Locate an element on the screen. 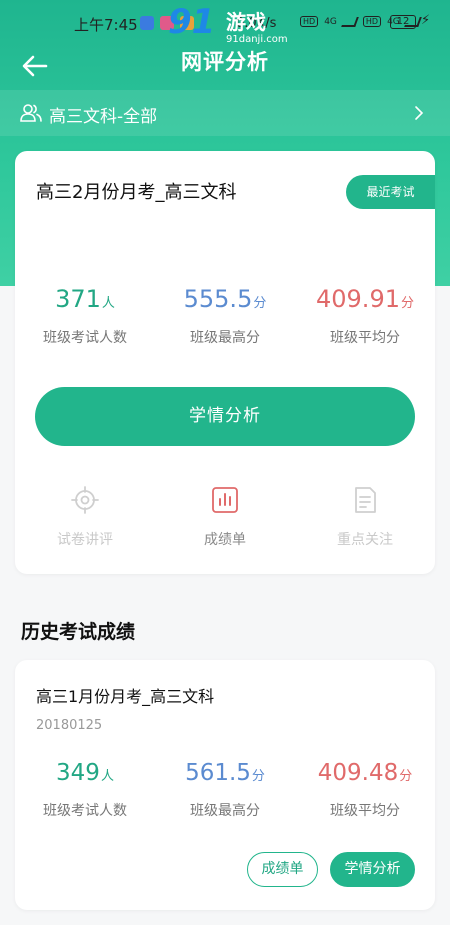 This screenshot has width=450, height=925. tool-label: 重点关注 is located at coordinates (365, 540).